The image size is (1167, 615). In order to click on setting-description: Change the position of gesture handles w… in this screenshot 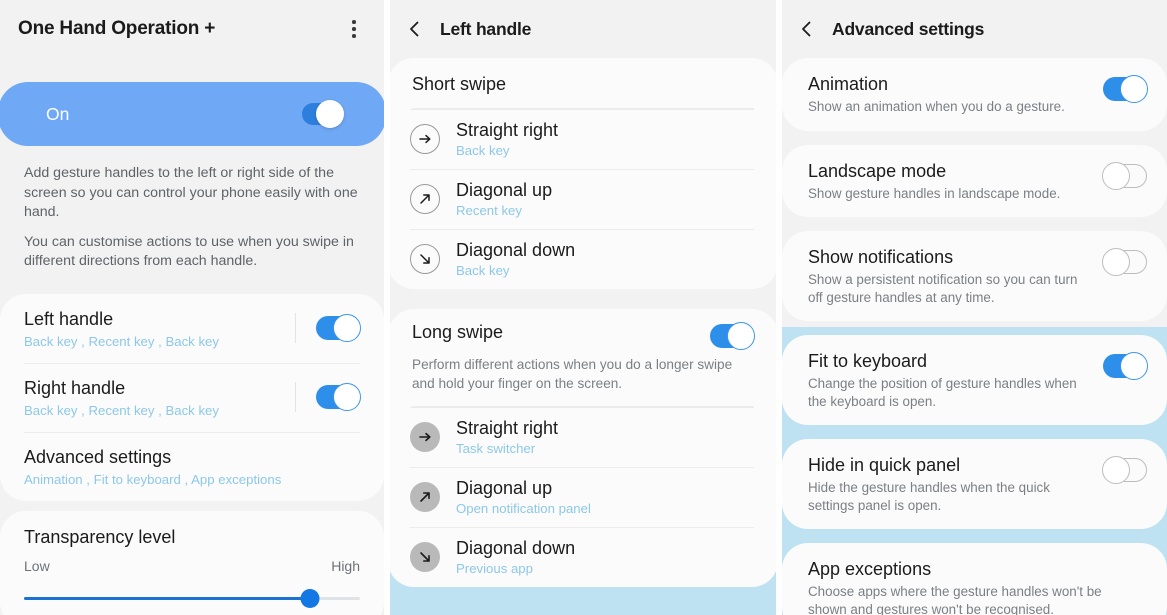, I will do `click(942, 392)`.